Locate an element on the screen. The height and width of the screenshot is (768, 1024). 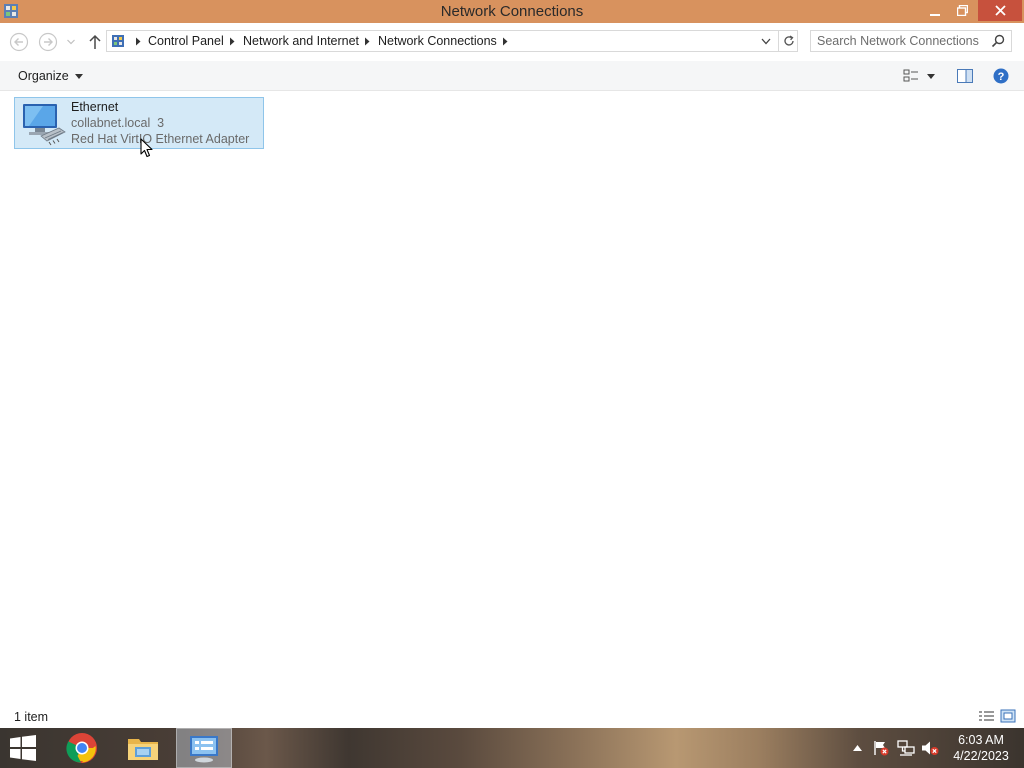
back-button is located at coordinates (19, 42).